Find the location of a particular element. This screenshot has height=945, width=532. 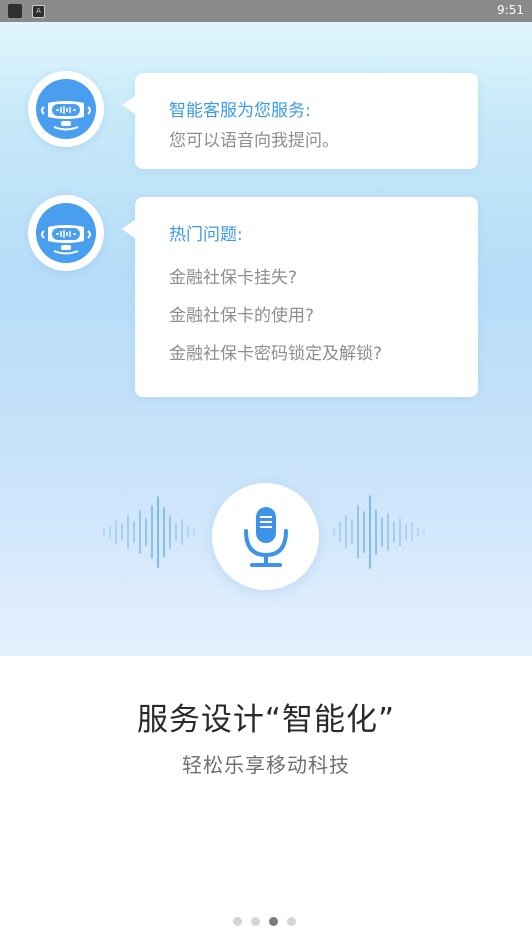

greeting-title: 智能客服为您服务: is located at coordinates (240, 111).